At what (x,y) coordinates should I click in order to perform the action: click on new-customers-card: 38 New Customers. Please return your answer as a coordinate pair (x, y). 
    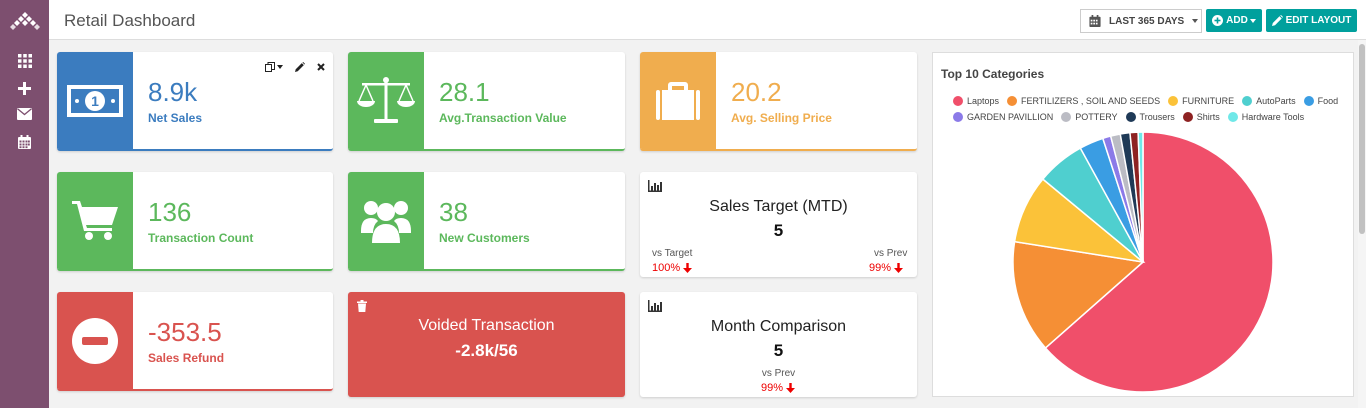
    Looking at the image, I should click on (486, 221).